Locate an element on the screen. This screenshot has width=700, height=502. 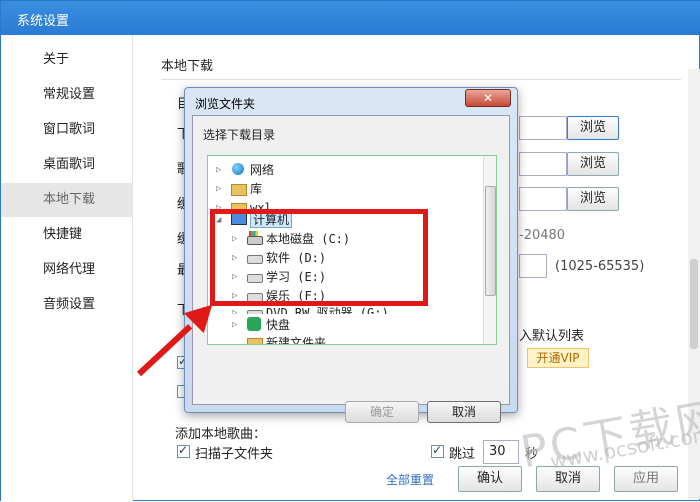
library-icon is located at coordinates (238, 188).